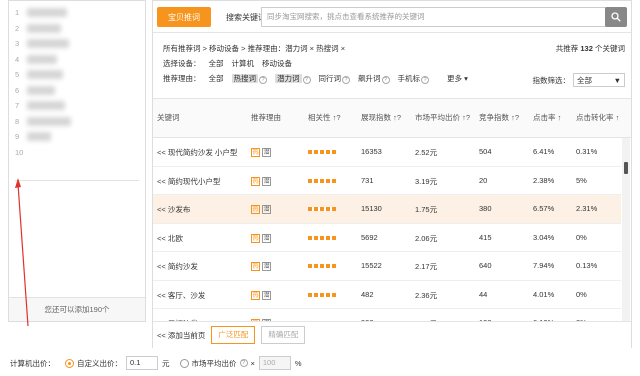 Image resolution: width=640 pixels, height=376 pixels. Describe the element at coordinates (184, 363) in the screenshot. I see `market-bid-radio` at that location.